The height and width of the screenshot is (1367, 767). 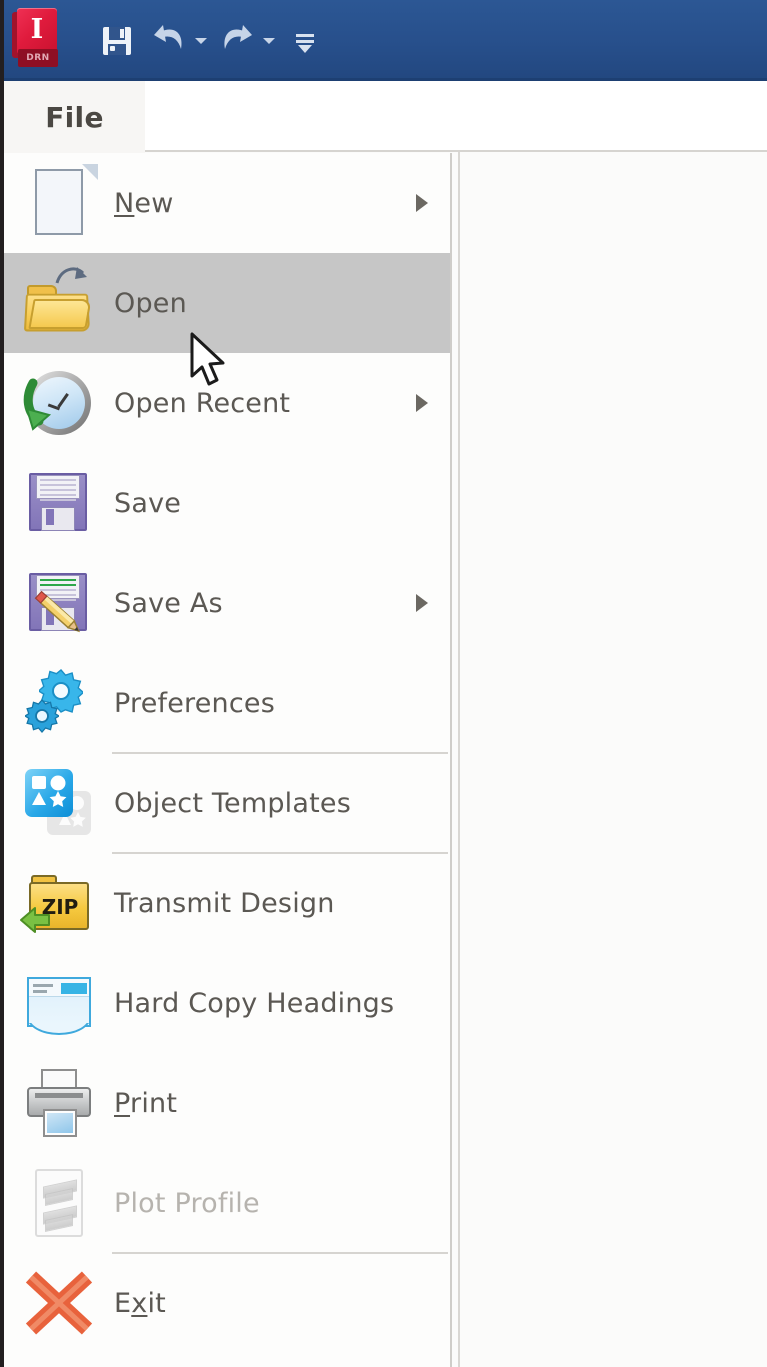 I want to click on open-folder-icon, so click(x=59, y=303).